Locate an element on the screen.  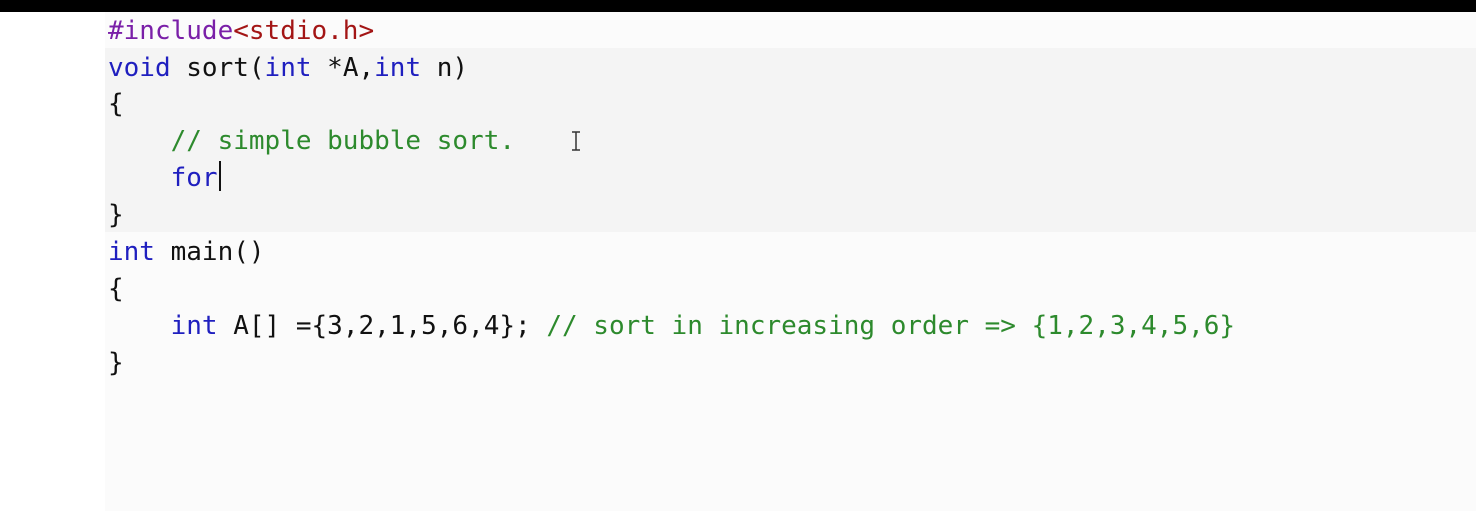
code-line-6: } is located at coordinates (116, 215).